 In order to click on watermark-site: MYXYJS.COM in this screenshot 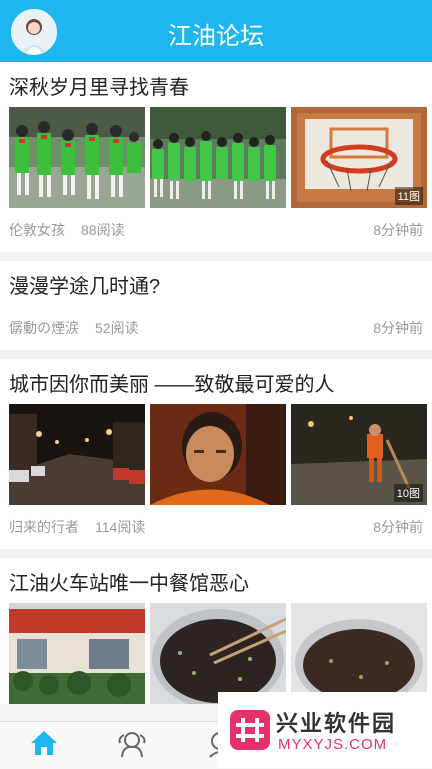, I will do `click(333, 744)`.